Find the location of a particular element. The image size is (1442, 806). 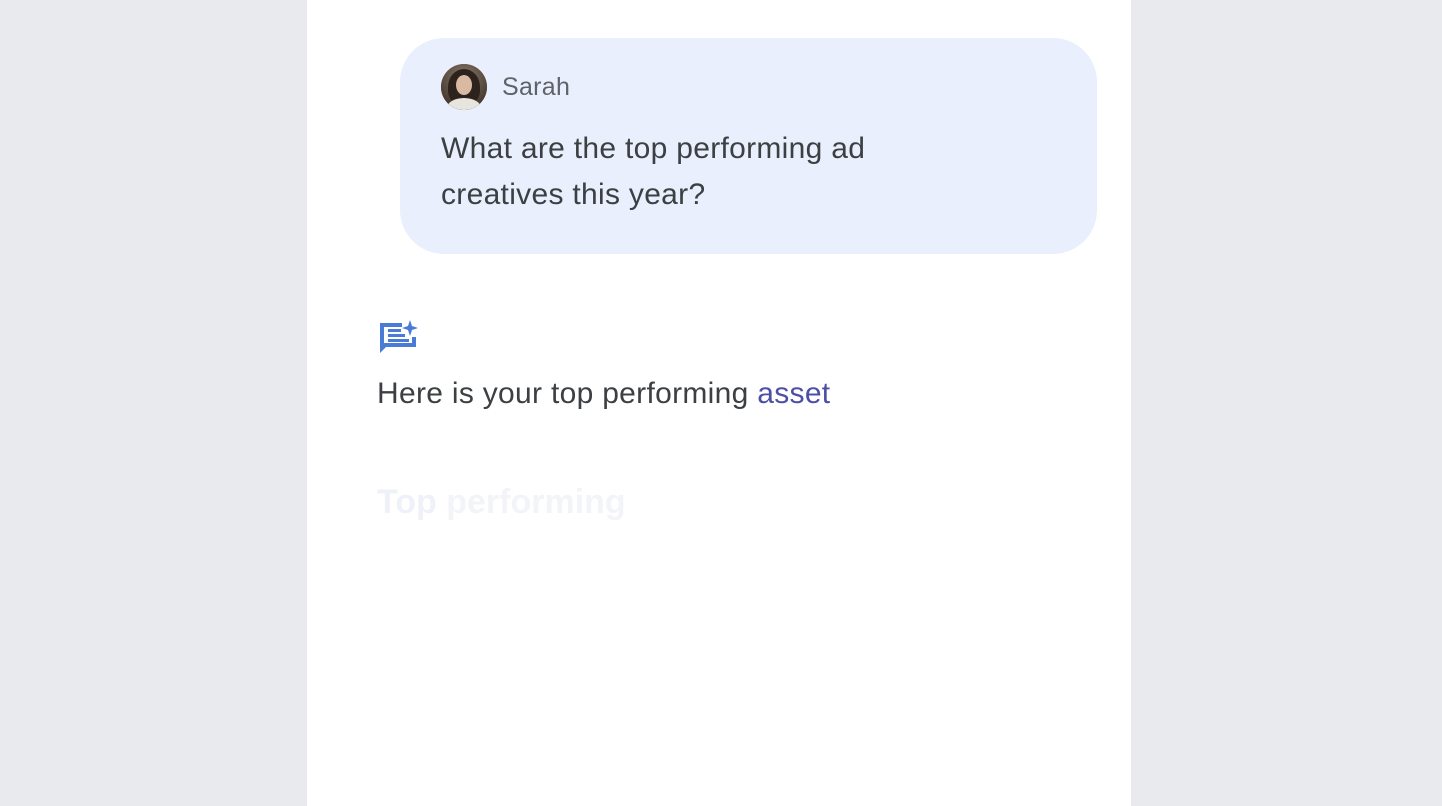

section-title-part1: Top is located at coordinates (407, 502).